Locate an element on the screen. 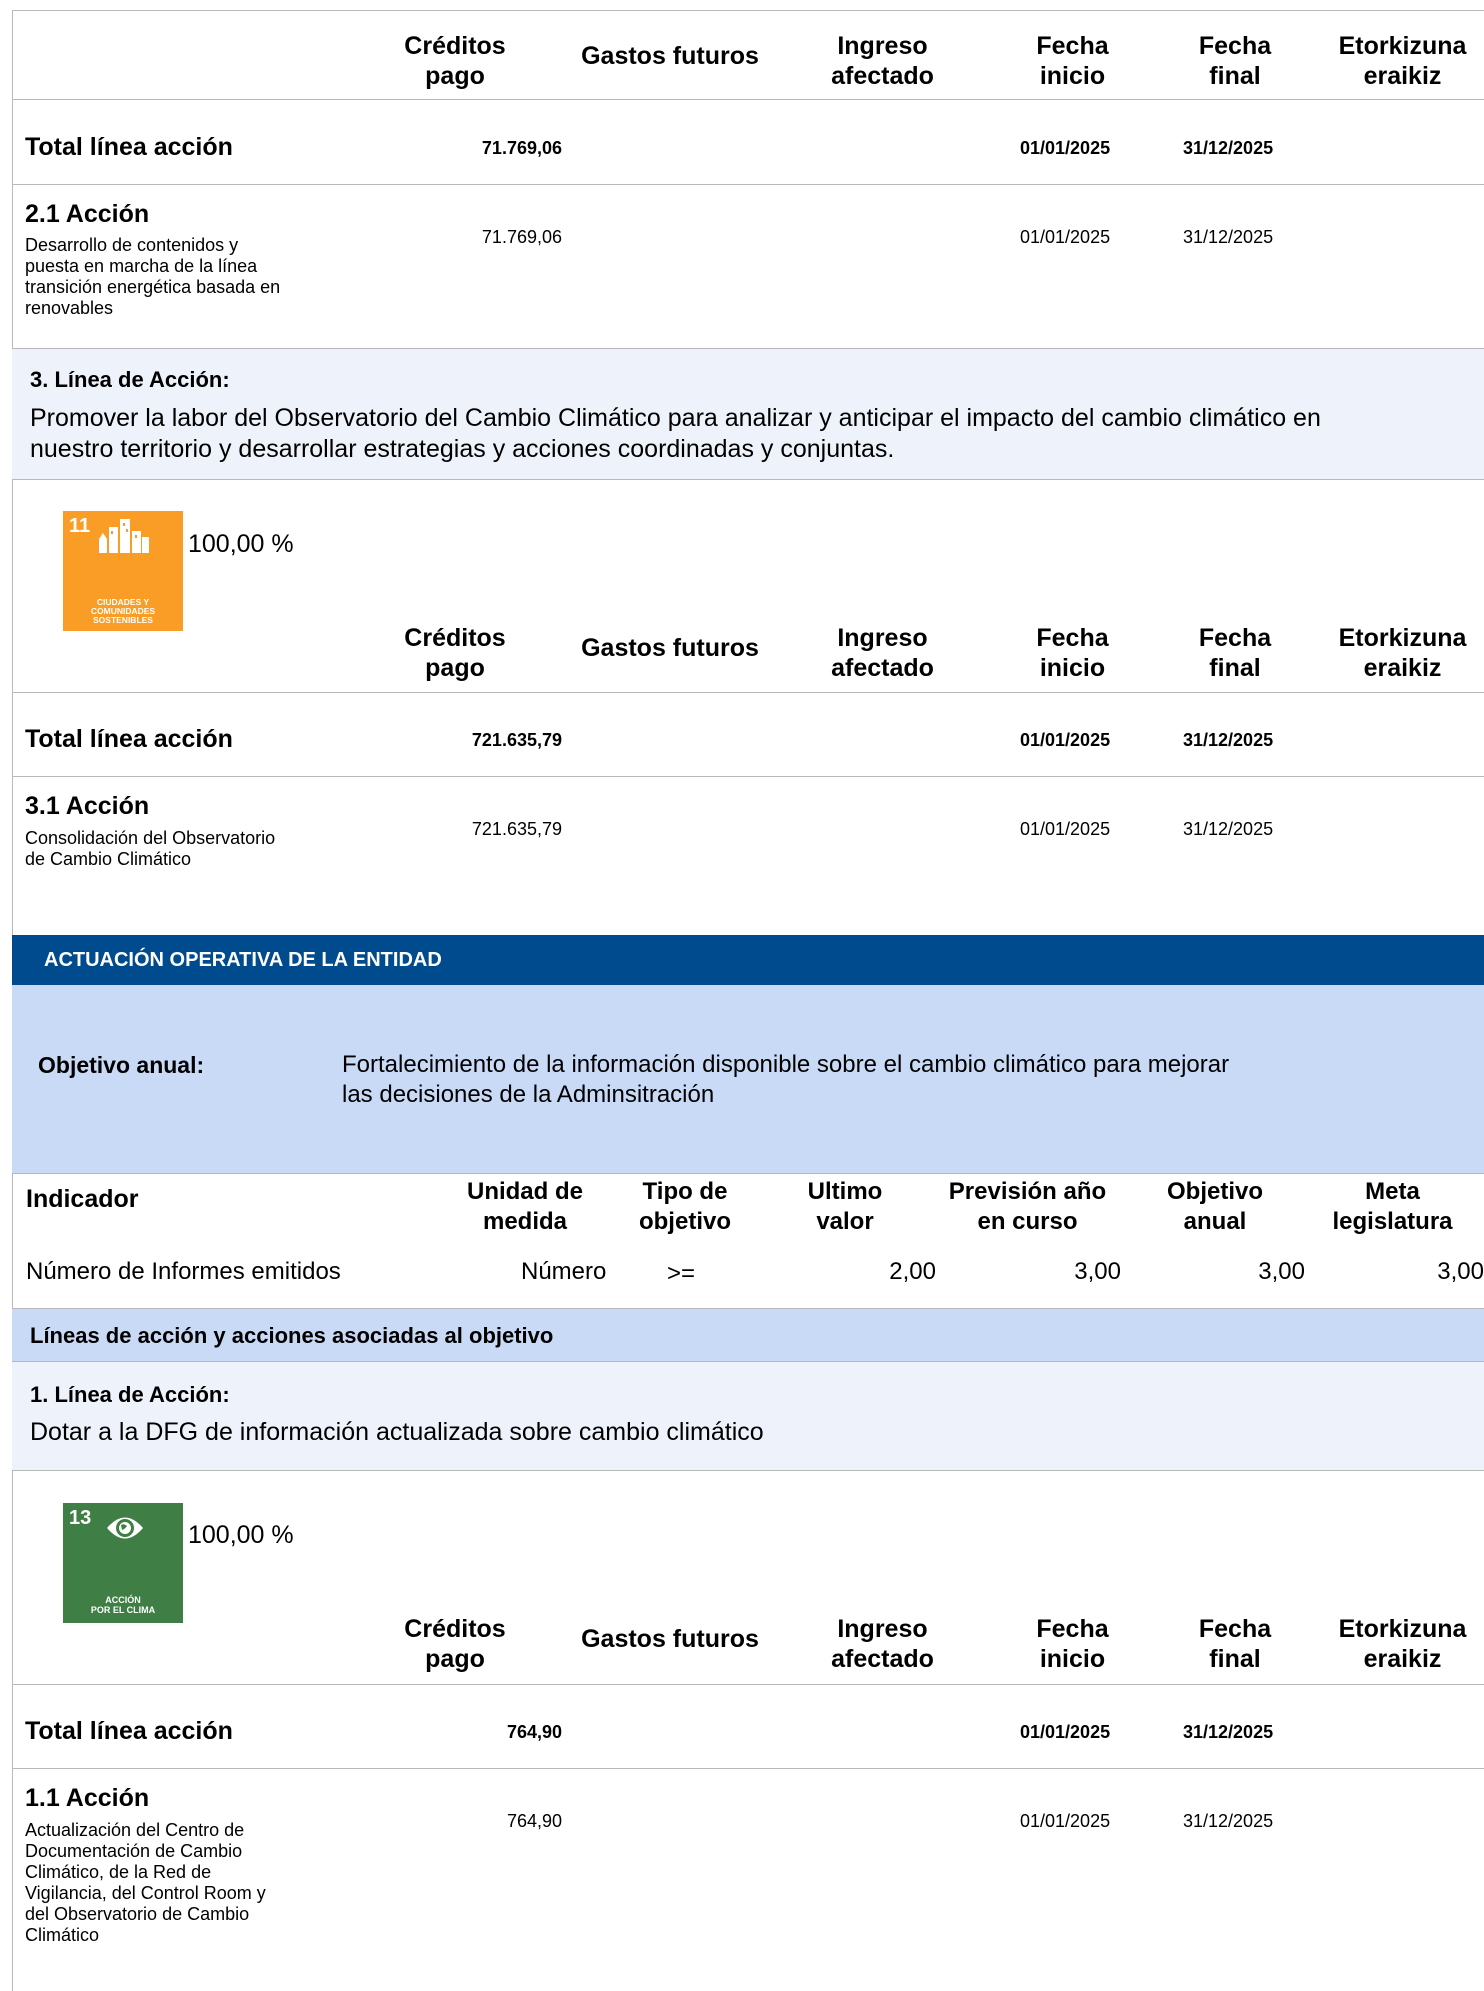 Image resolution: width=1484 pixels, height=1991 pixels. indicador-objetivo: 3,00 is located at coordinates (1281, 1271).